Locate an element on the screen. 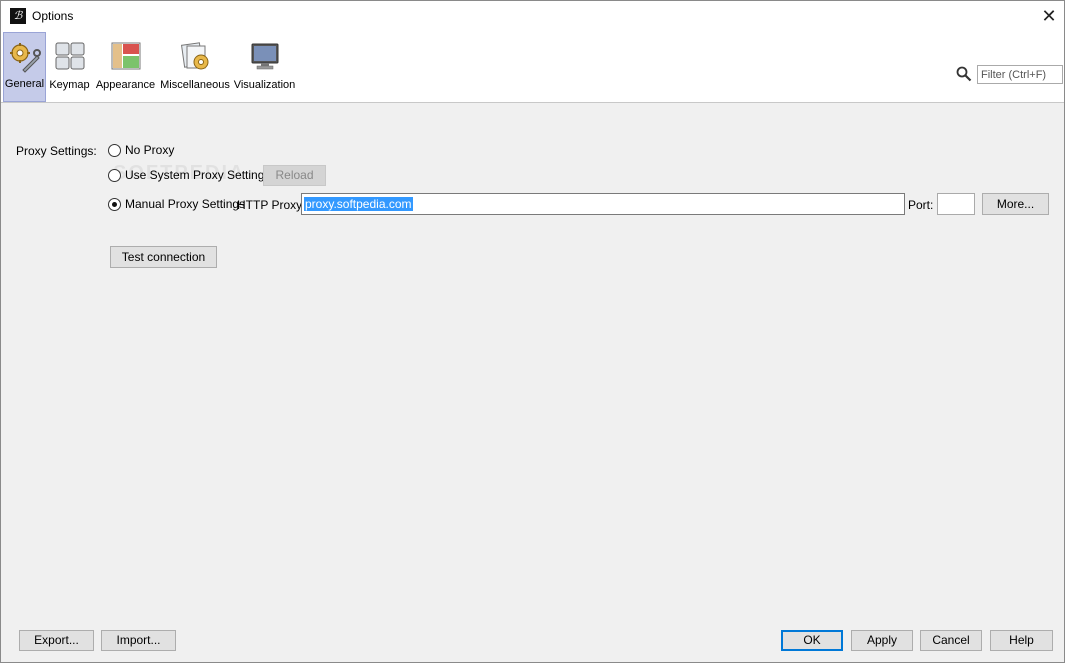 The image size is (1065, 663). footer-bar: Export... Import... OK Apply Cancel Help is located at coordinates (532, 640).